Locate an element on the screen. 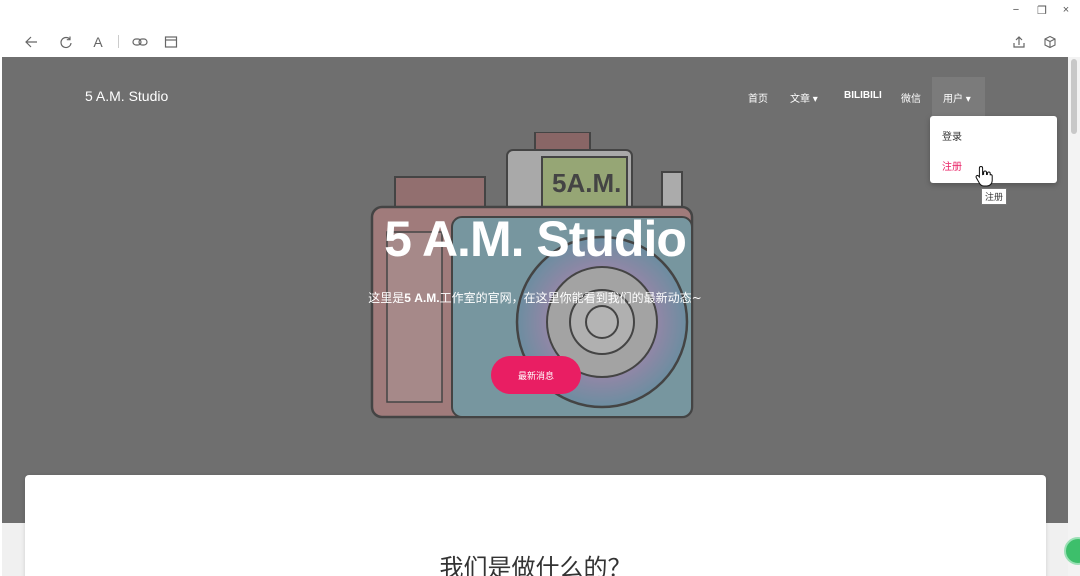 Image resolution: width=1080 pixels, height=576 pixels. hand-cursor-icon is located at coordinates (984, 176).